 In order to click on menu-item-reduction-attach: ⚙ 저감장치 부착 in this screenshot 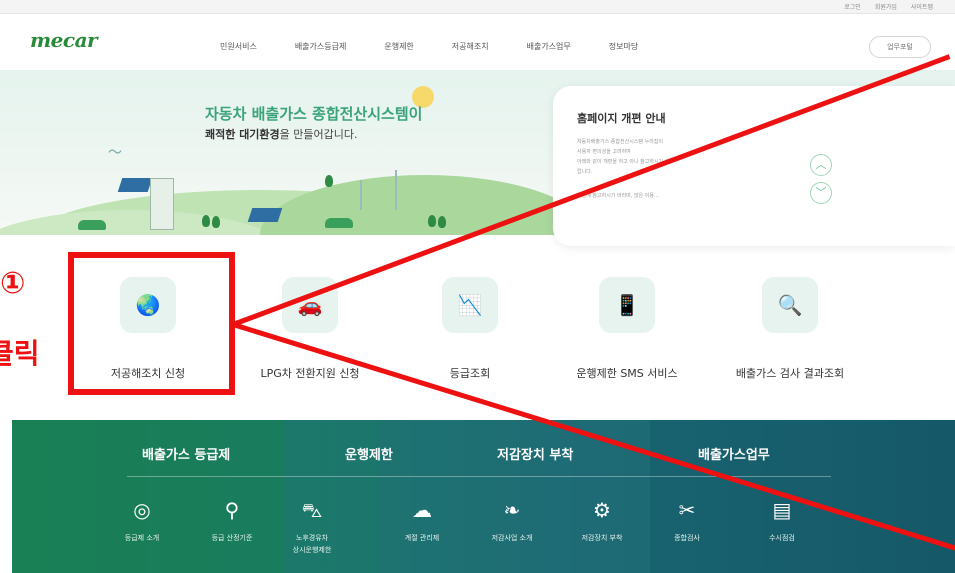, I will do `click(602, 521)`.